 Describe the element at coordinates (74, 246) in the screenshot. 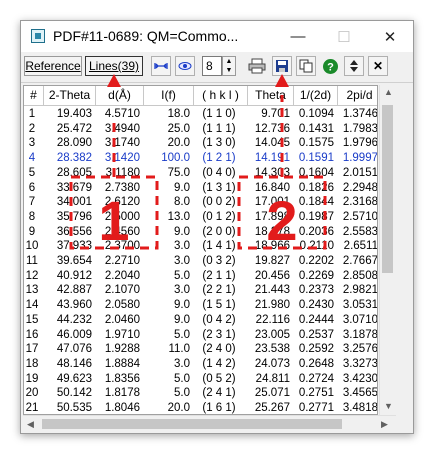

I see `table-cell: 37.933` at that location.